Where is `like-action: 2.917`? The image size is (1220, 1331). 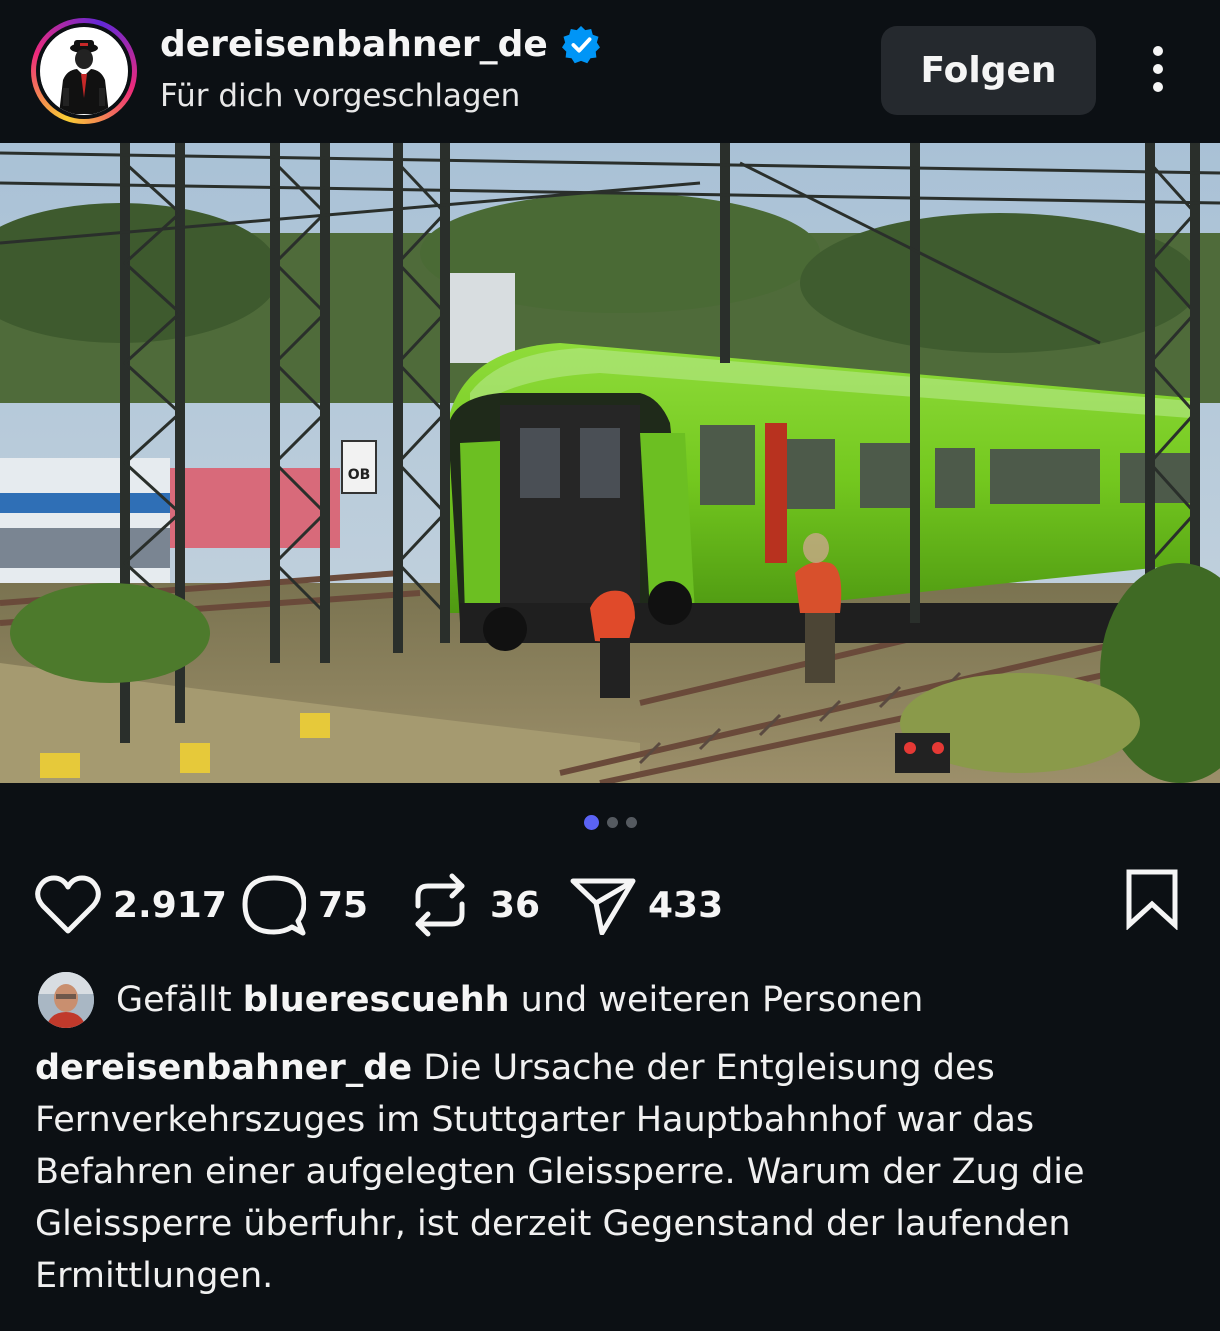
like-action: 2.917 is located at coordinates (131, 905).